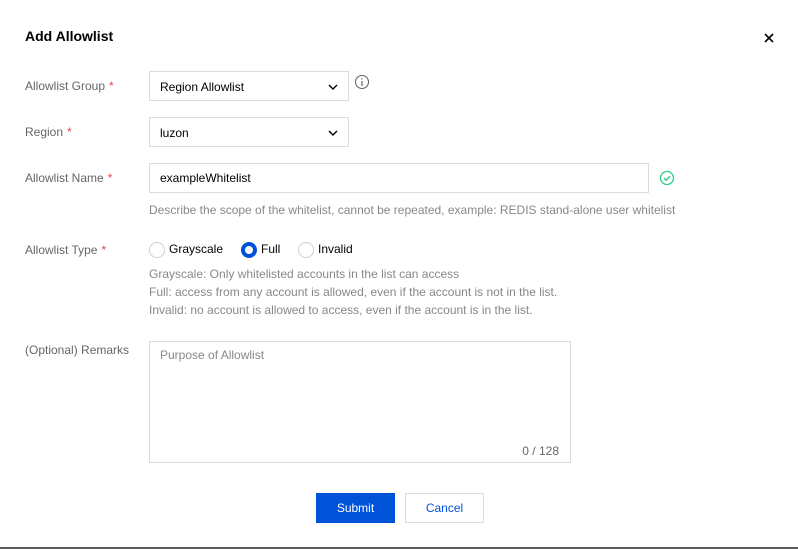 The height and width of the screenshot is (549, 798). Describe the element at coordinates (196, 249) in the screenshot. I see `radio-grayscale-label: Grayscale` at that location.